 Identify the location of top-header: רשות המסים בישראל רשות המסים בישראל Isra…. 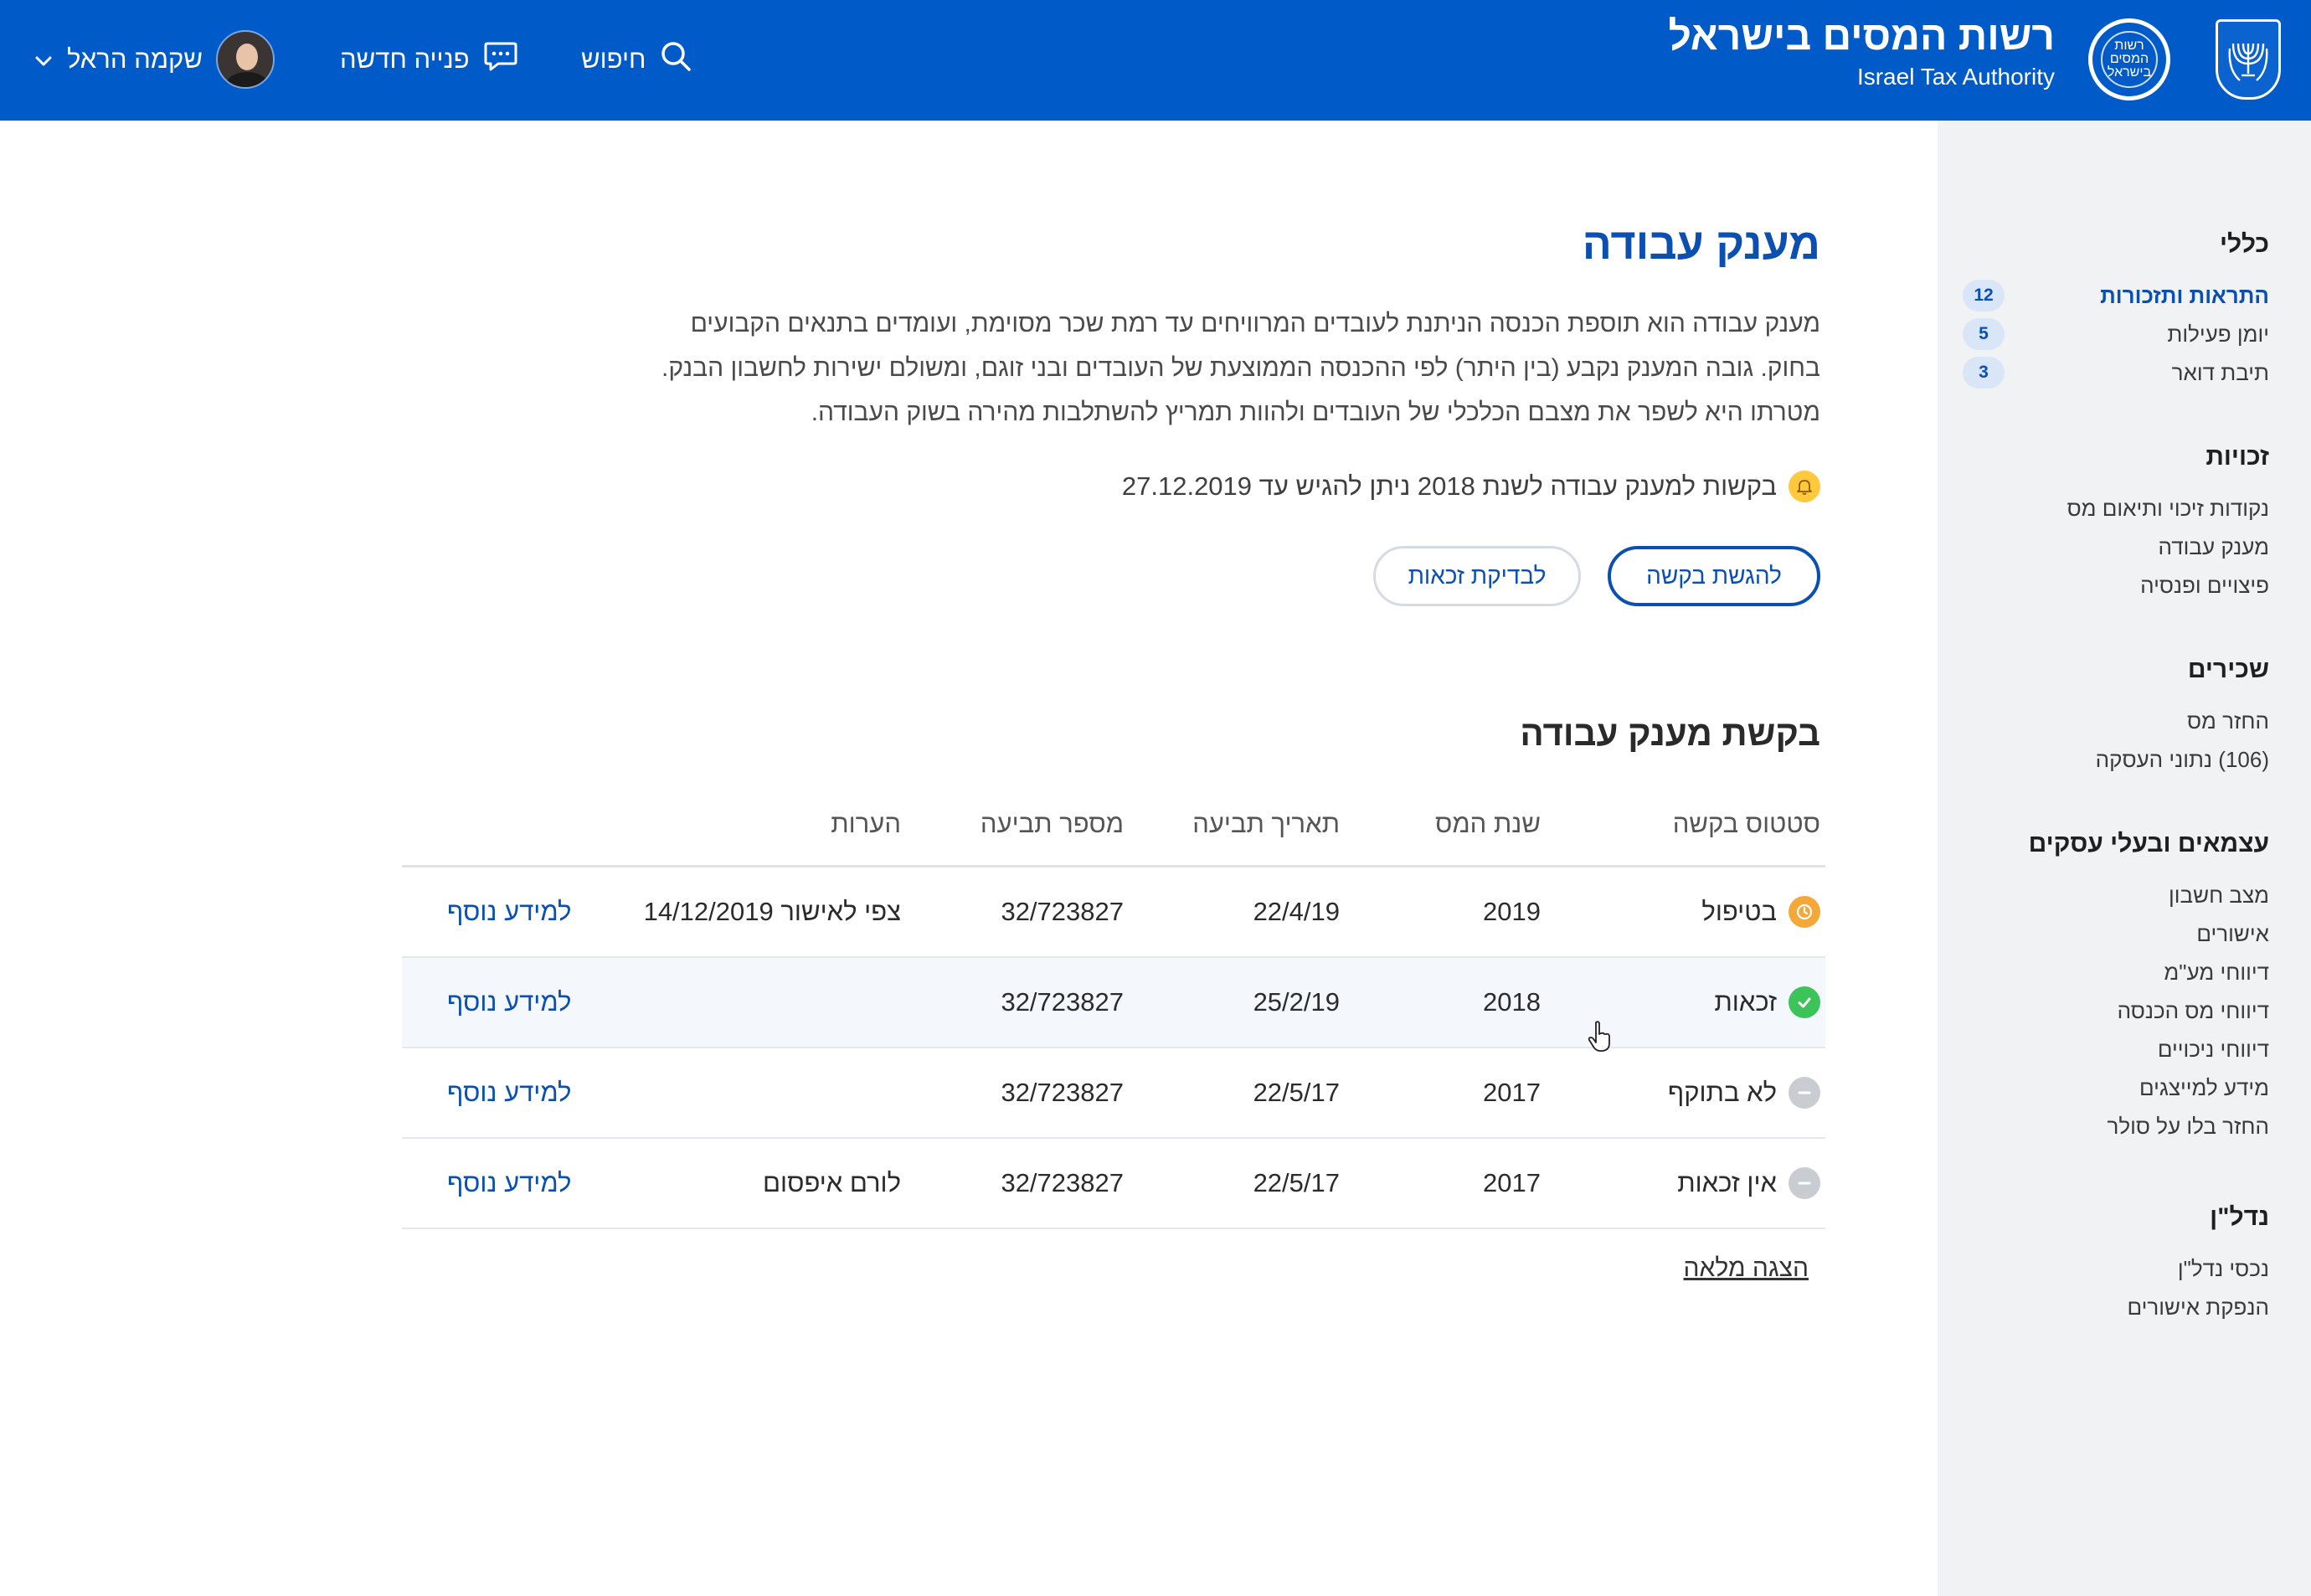
(1155, 60).